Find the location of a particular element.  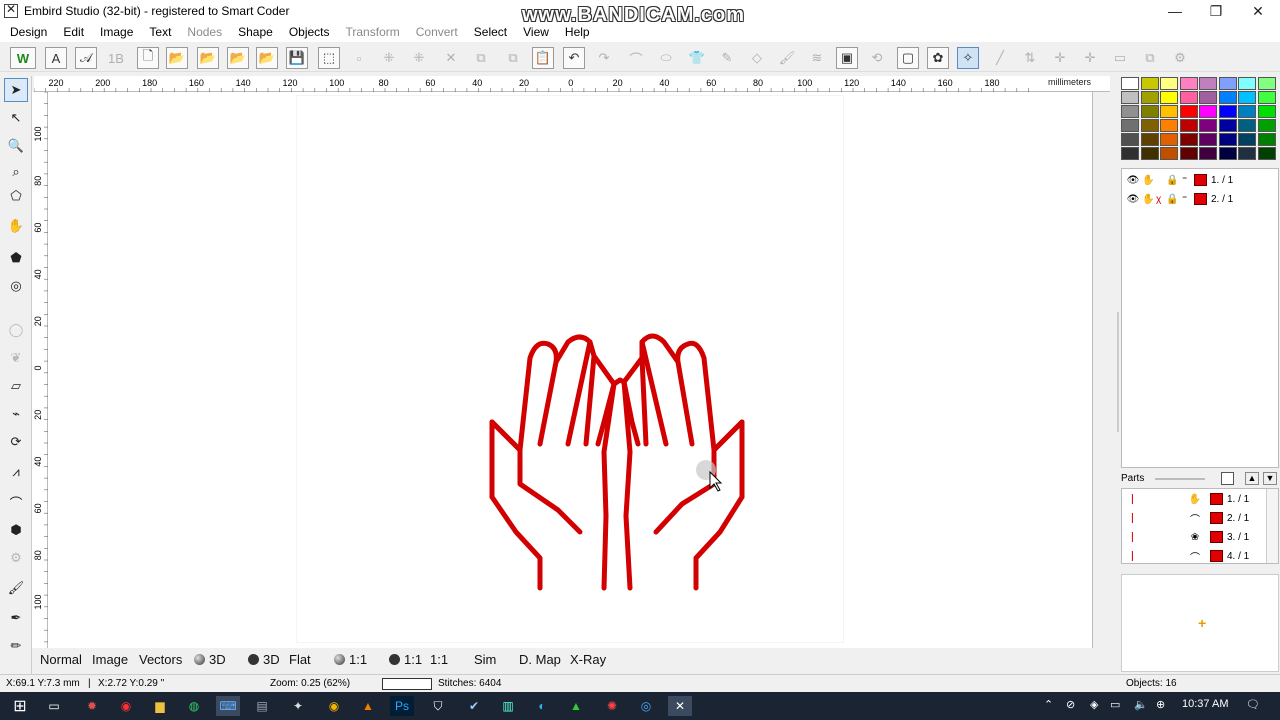

circle-icon: ◯ is located at coordinates (16, 330).